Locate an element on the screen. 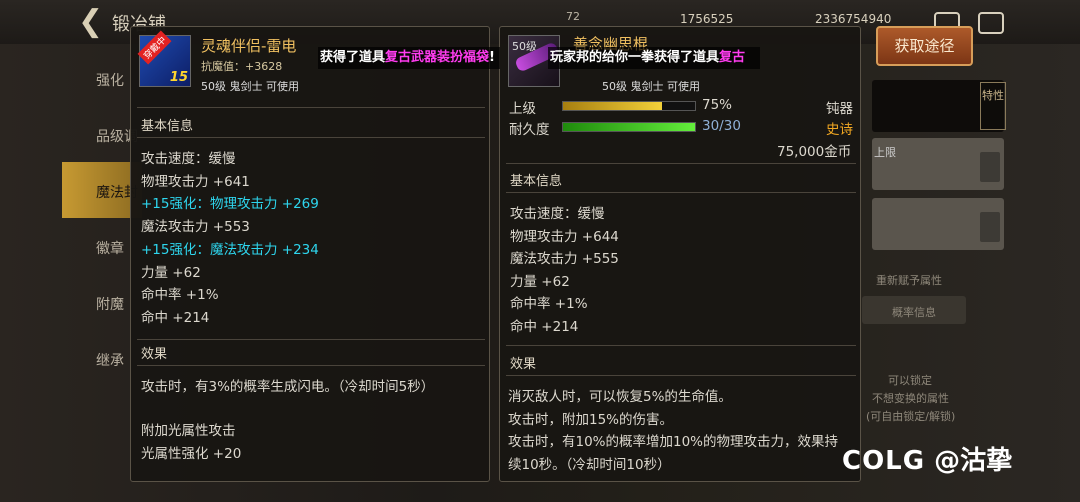 This screenshot has width=1080, height=502. stat-line: +15强化：物理攻击力 +269 is located at coordinates (230, 204).